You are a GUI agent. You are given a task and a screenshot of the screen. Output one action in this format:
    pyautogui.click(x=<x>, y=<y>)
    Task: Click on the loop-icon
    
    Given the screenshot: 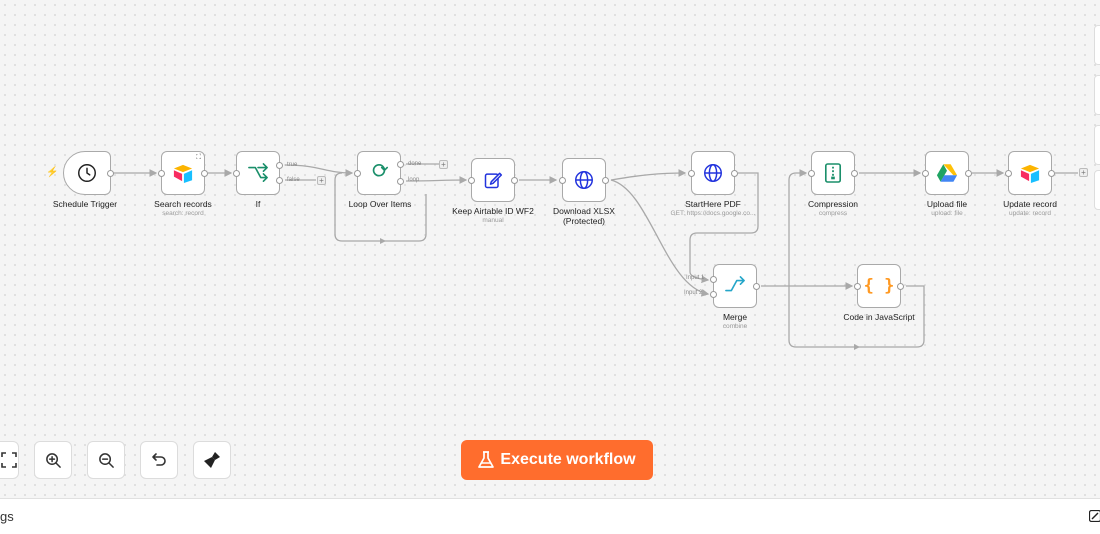 What is the action you would take?
    pyautogui.click(x=379, y=173)
    